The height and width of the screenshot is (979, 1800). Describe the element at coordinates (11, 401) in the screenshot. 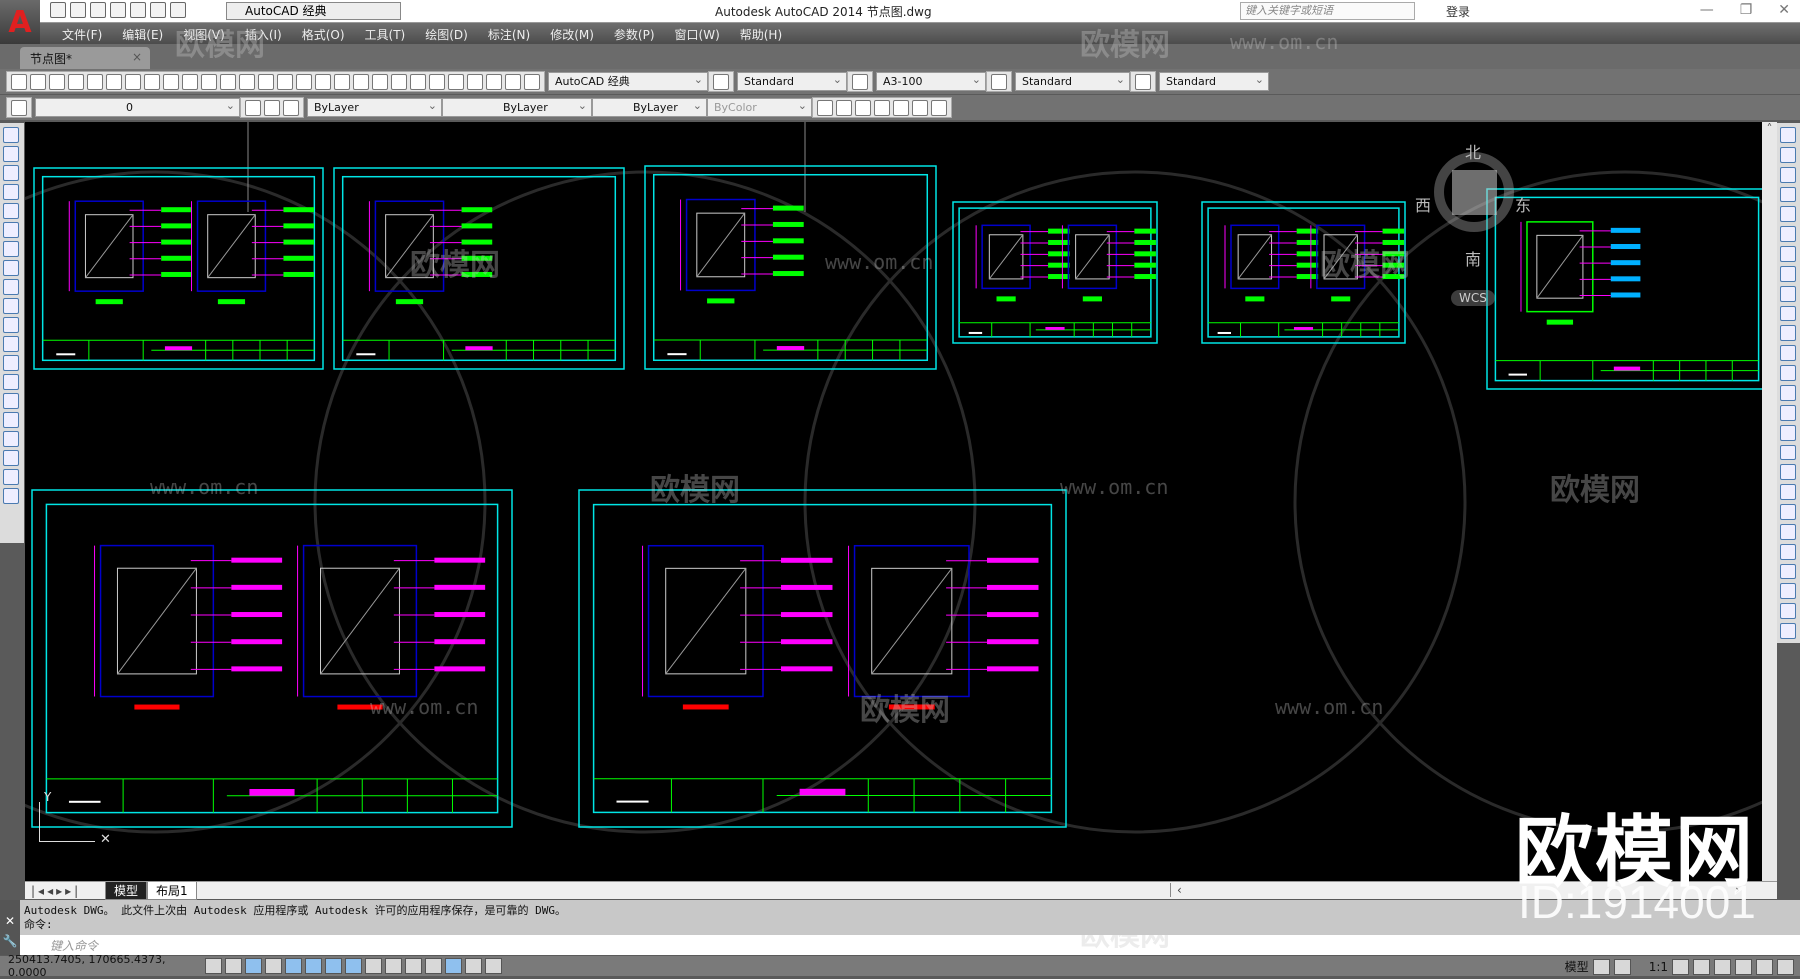

I see `draw-tool-15-icon` at that location.